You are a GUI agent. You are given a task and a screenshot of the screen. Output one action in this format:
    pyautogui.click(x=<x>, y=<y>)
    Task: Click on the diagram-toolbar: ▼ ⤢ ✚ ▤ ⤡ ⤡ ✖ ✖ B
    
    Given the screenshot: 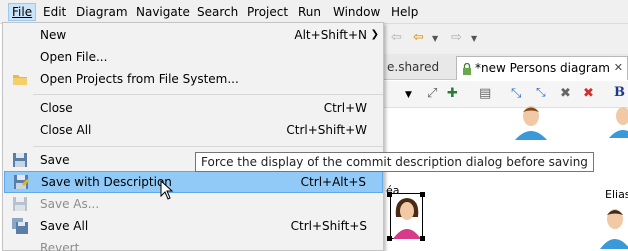 What is the action you would take?
    pyautogui.click(x=505, y=94)
    